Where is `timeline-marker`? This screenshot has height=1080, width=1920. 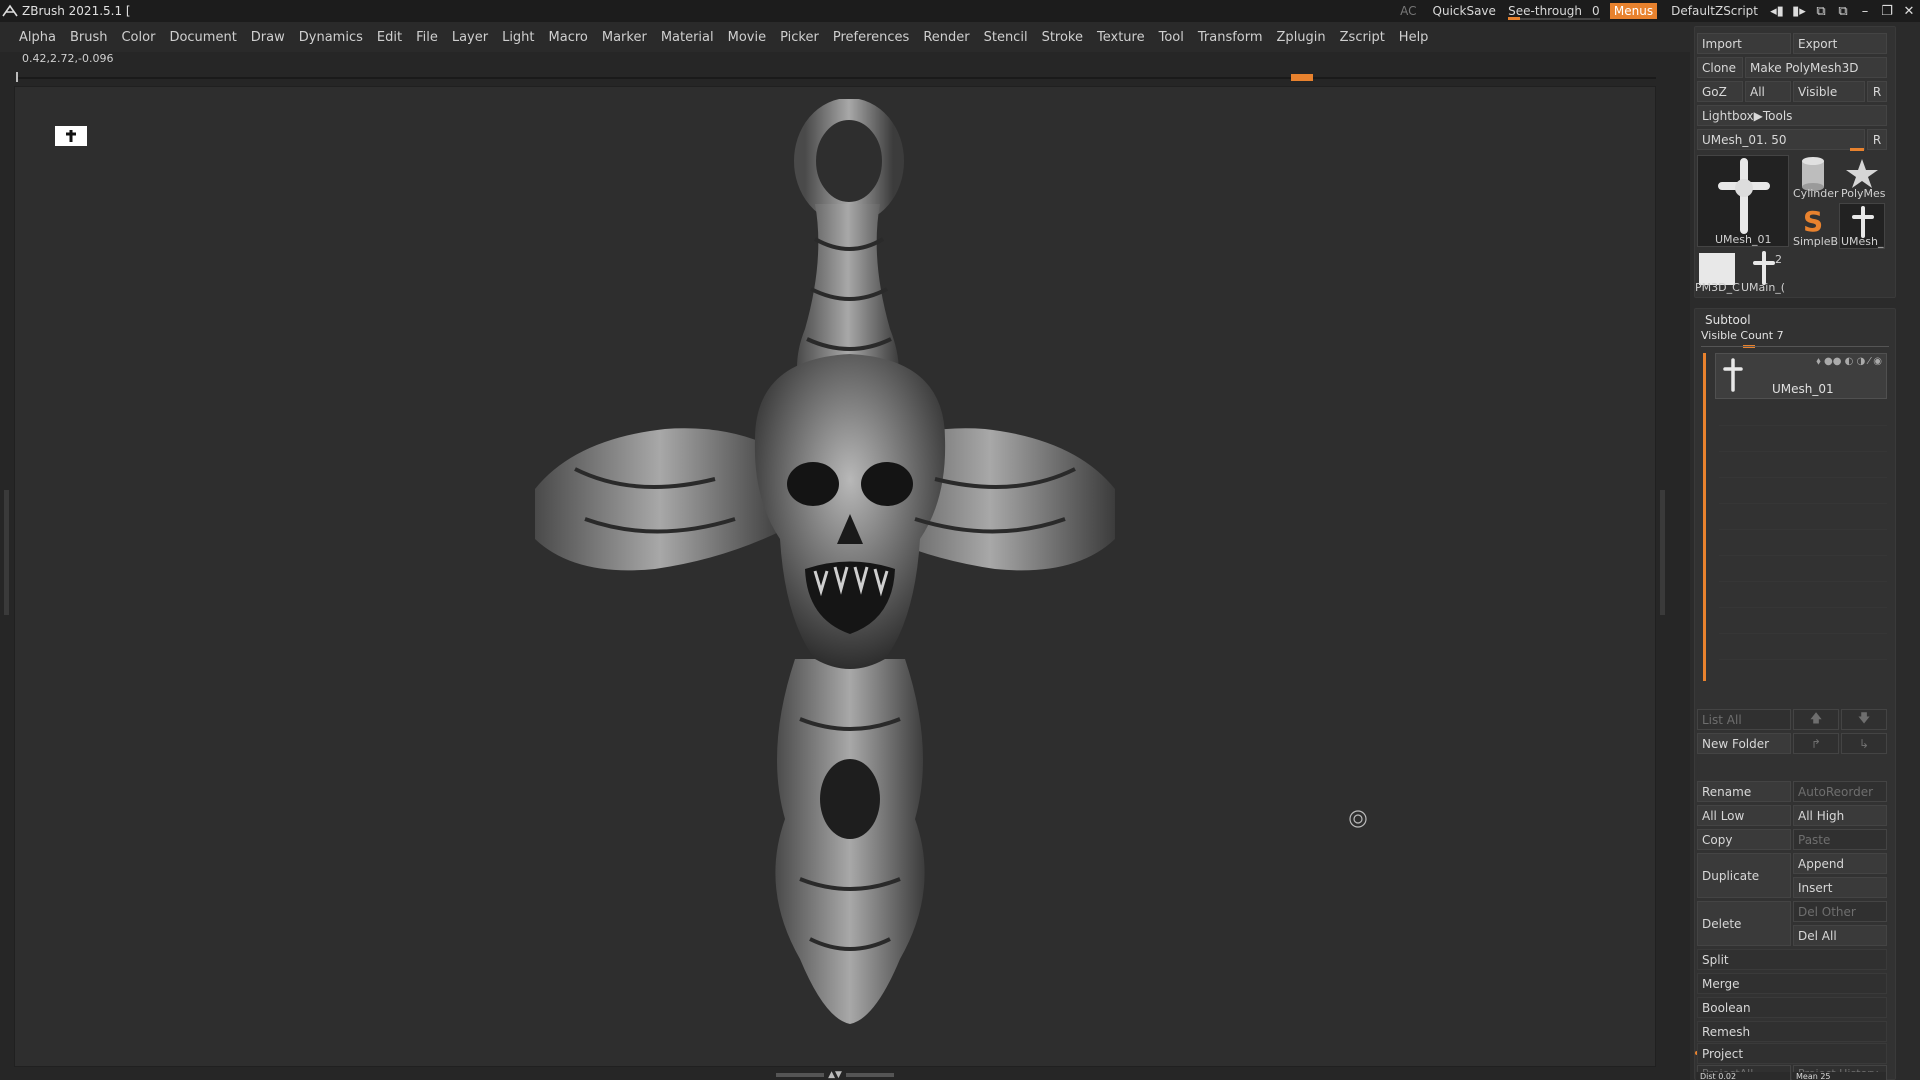 timeline-marker is located at coordinates (1302, 77).